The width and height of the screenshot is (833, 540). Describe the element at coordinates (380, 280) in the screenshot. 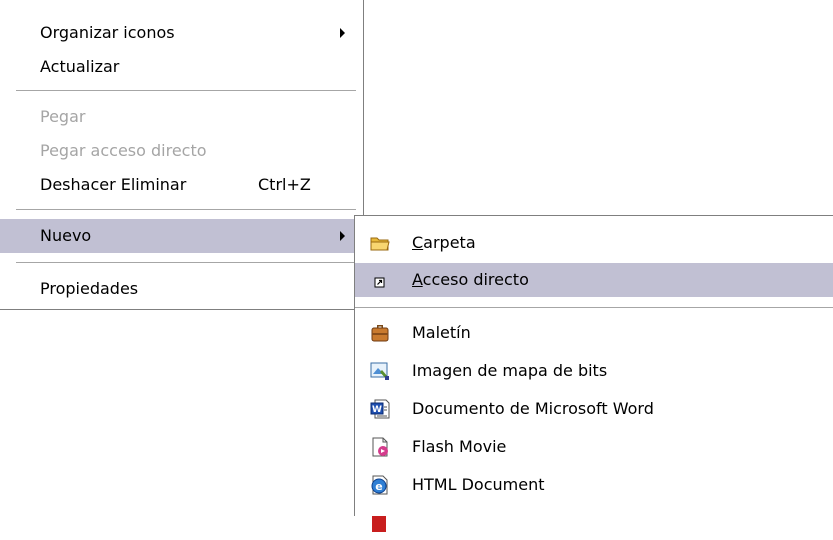

I see `shortcut-icon` at that location.